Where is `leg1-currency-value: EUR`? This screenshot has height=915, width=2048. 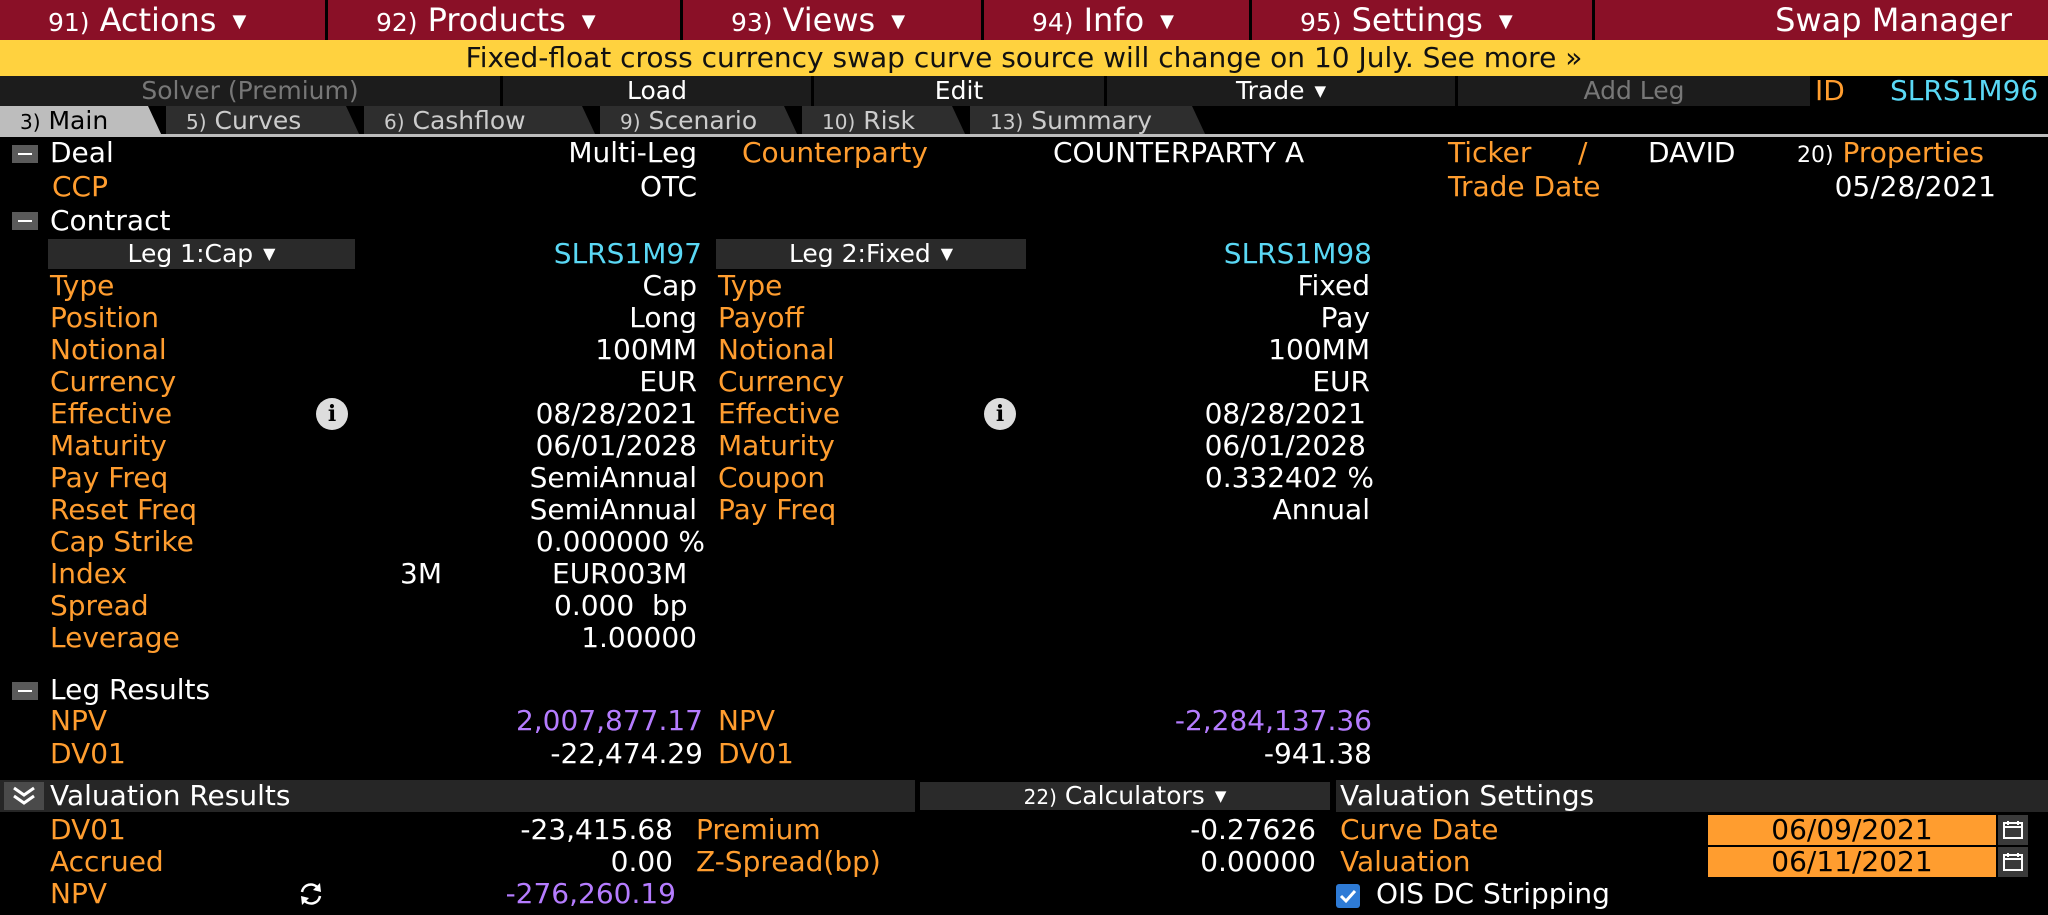
leg1-currency-value: EUR is located at coordinates (548, 382).